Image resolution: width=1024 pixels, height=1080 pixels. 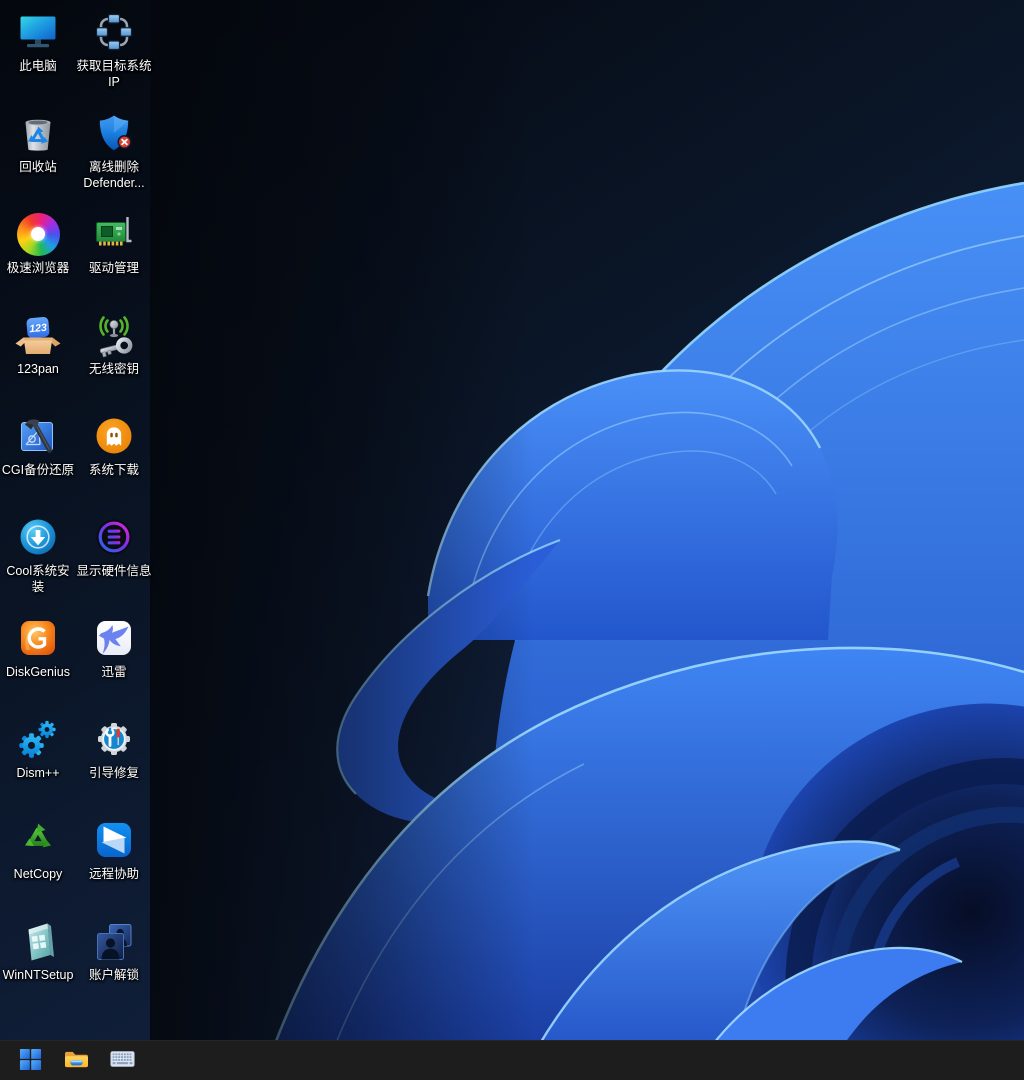 What do you see at coordinates (38, 157) in the screenshot?
I see `desktop-shortcut-recycle-bin: 回收站` at bounding box center [38, 157].